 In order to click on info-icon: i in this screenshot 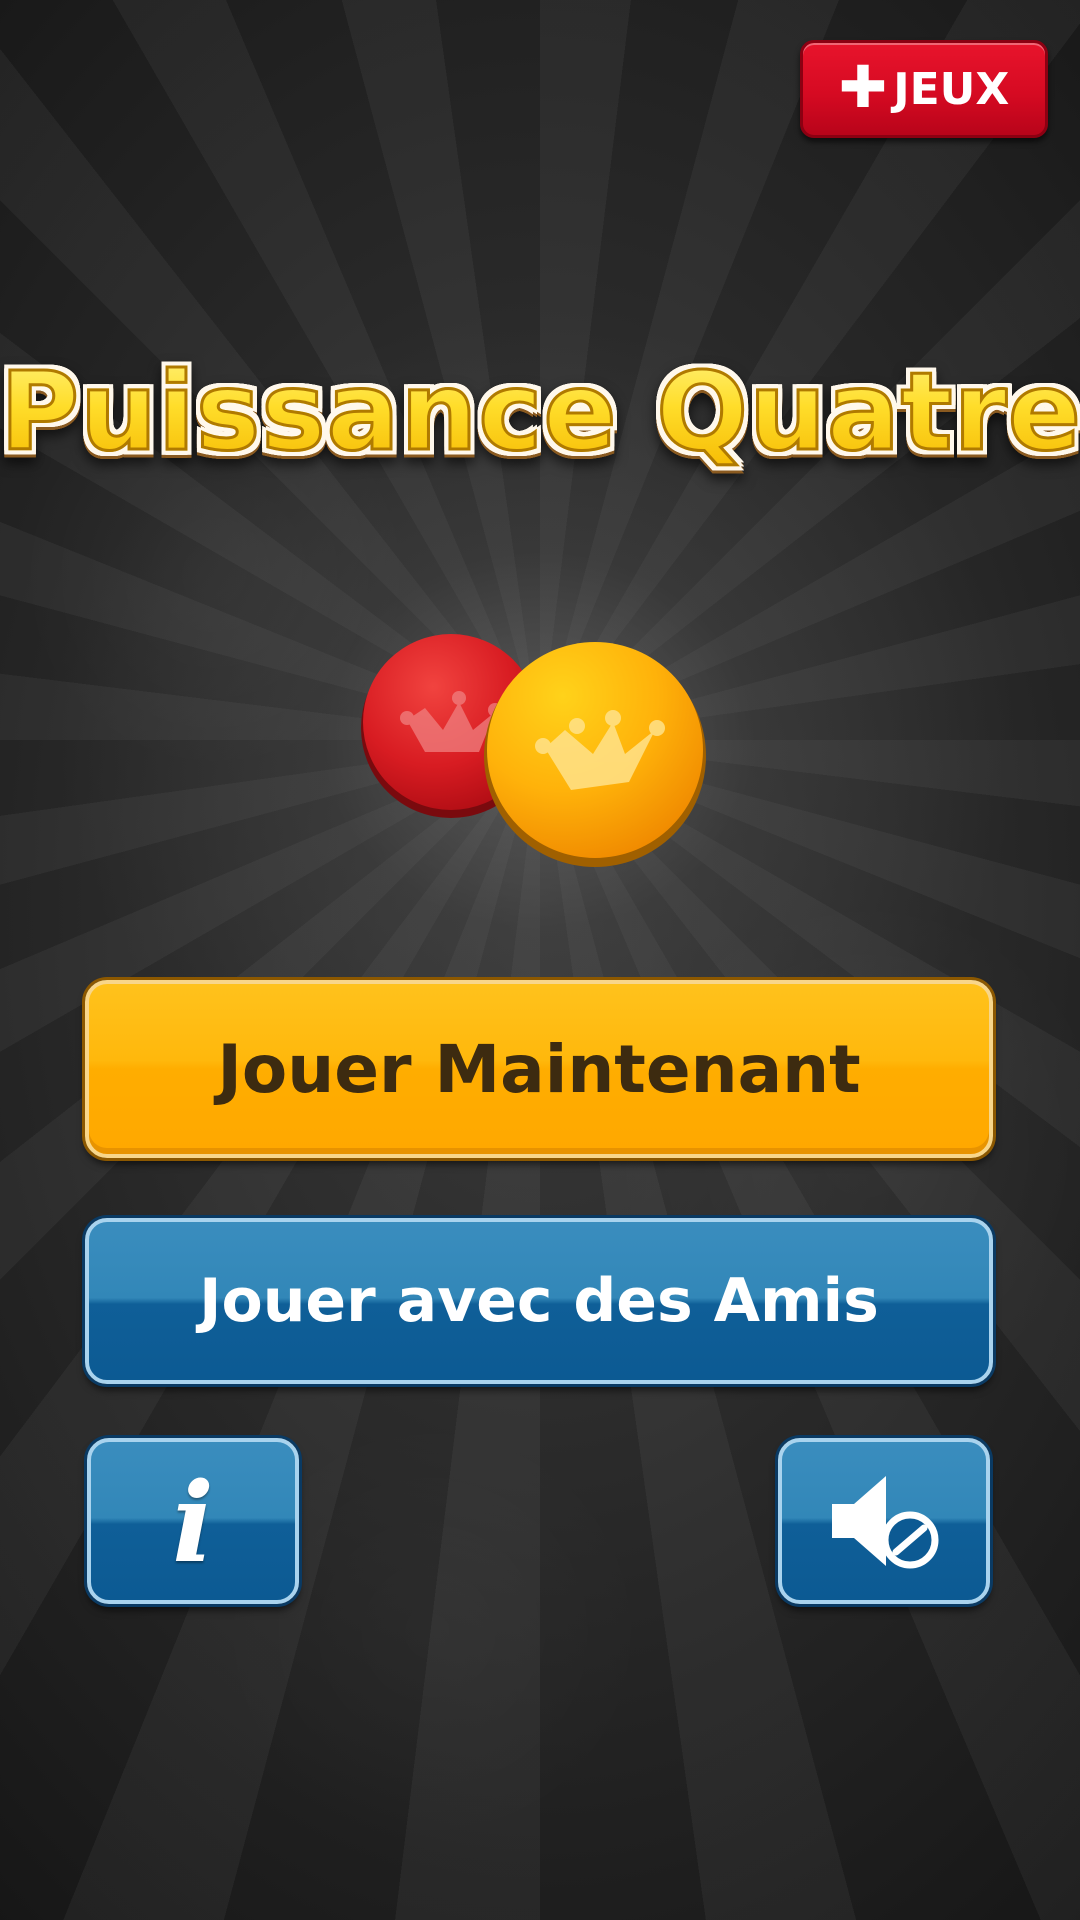, I will do `click(193, 1522)`.